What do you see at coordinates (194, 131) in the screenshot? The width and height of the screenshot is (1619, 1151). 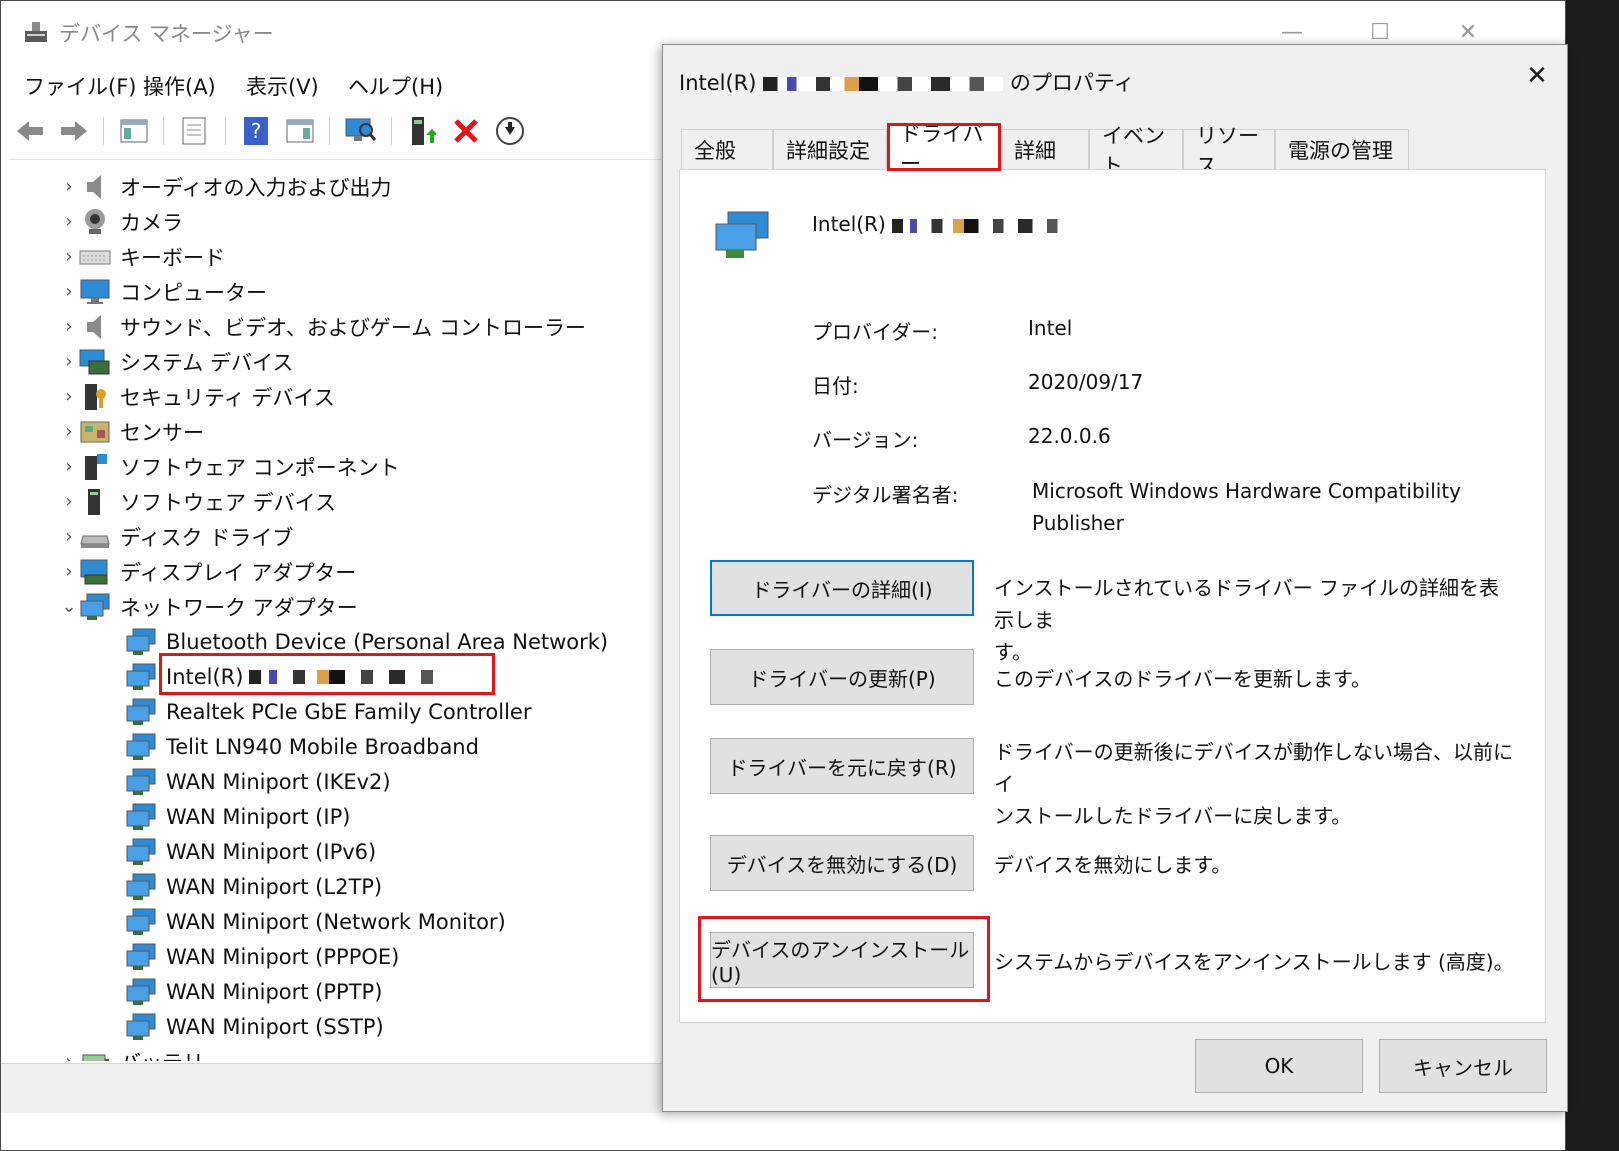 I see `properties-icon` at bounding box center [194, 131].